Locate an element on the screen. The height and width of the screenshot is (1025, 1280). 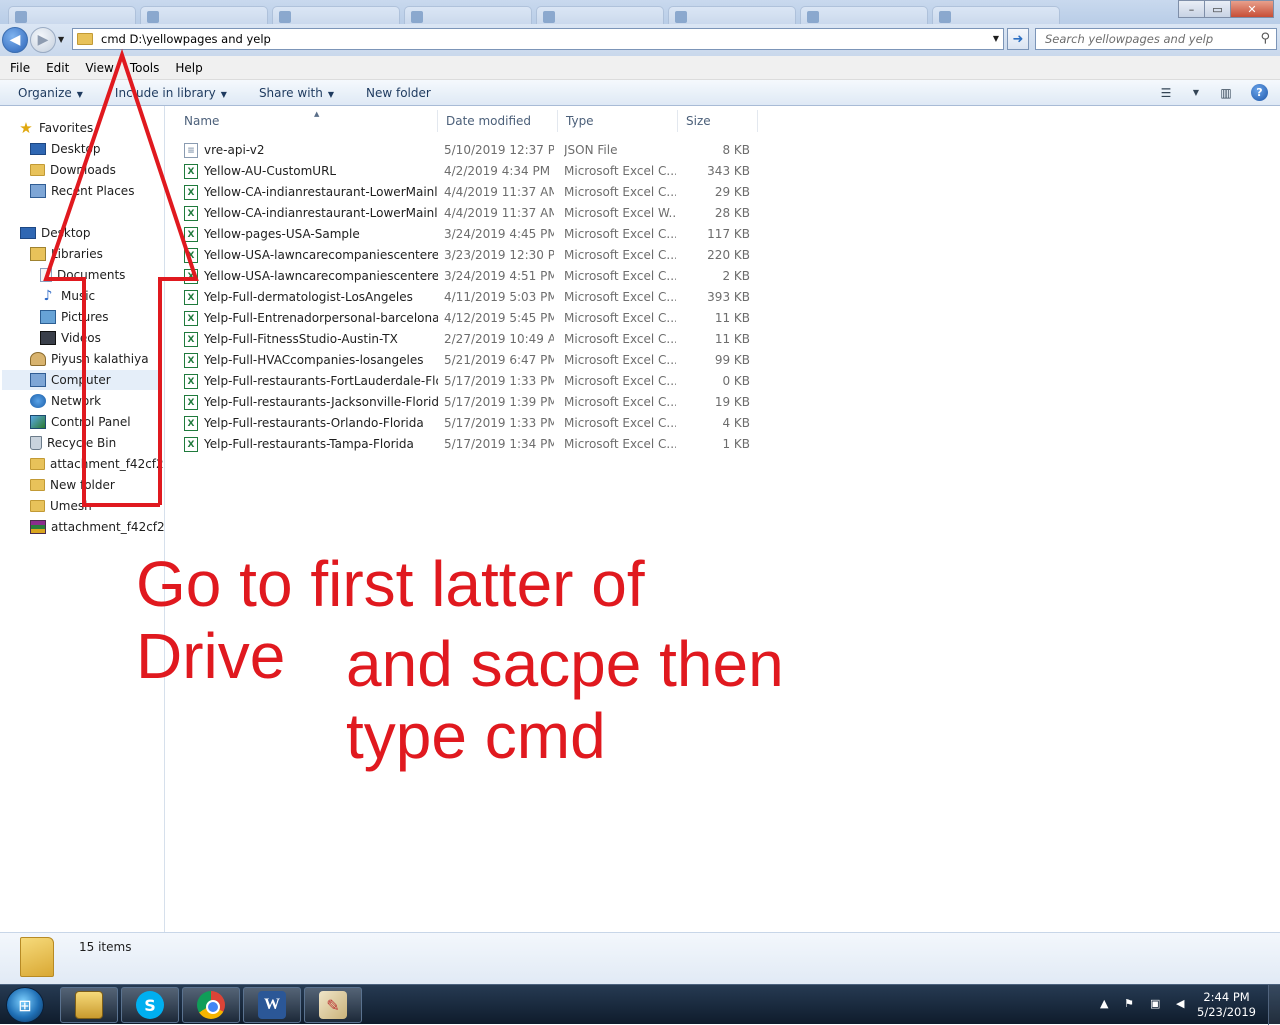
nav-label: Computer is located at coordinates (81, 380).